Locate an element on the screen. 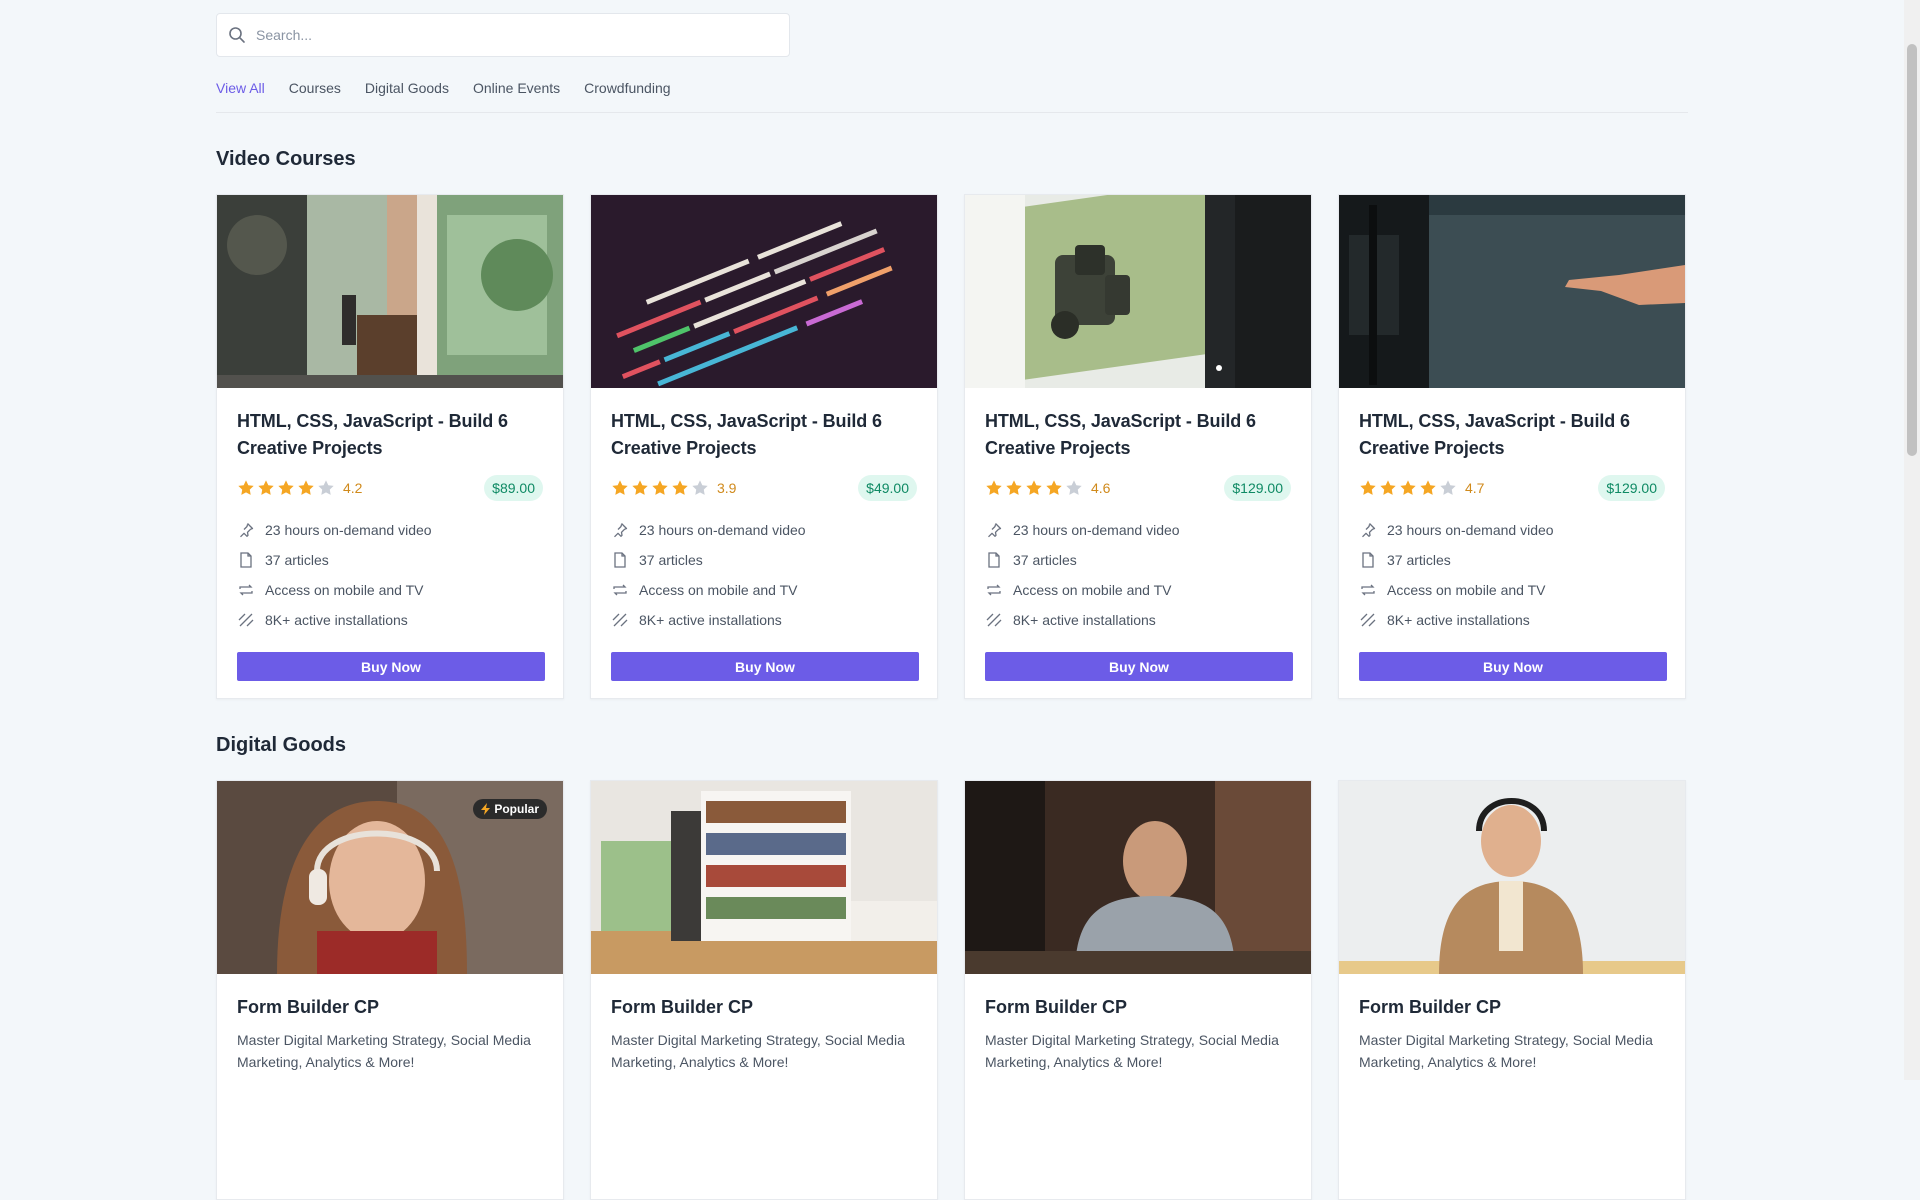 The width and height of the screenshot is (1920, 1200). lightning-icon is located at coordinates (486, 809).